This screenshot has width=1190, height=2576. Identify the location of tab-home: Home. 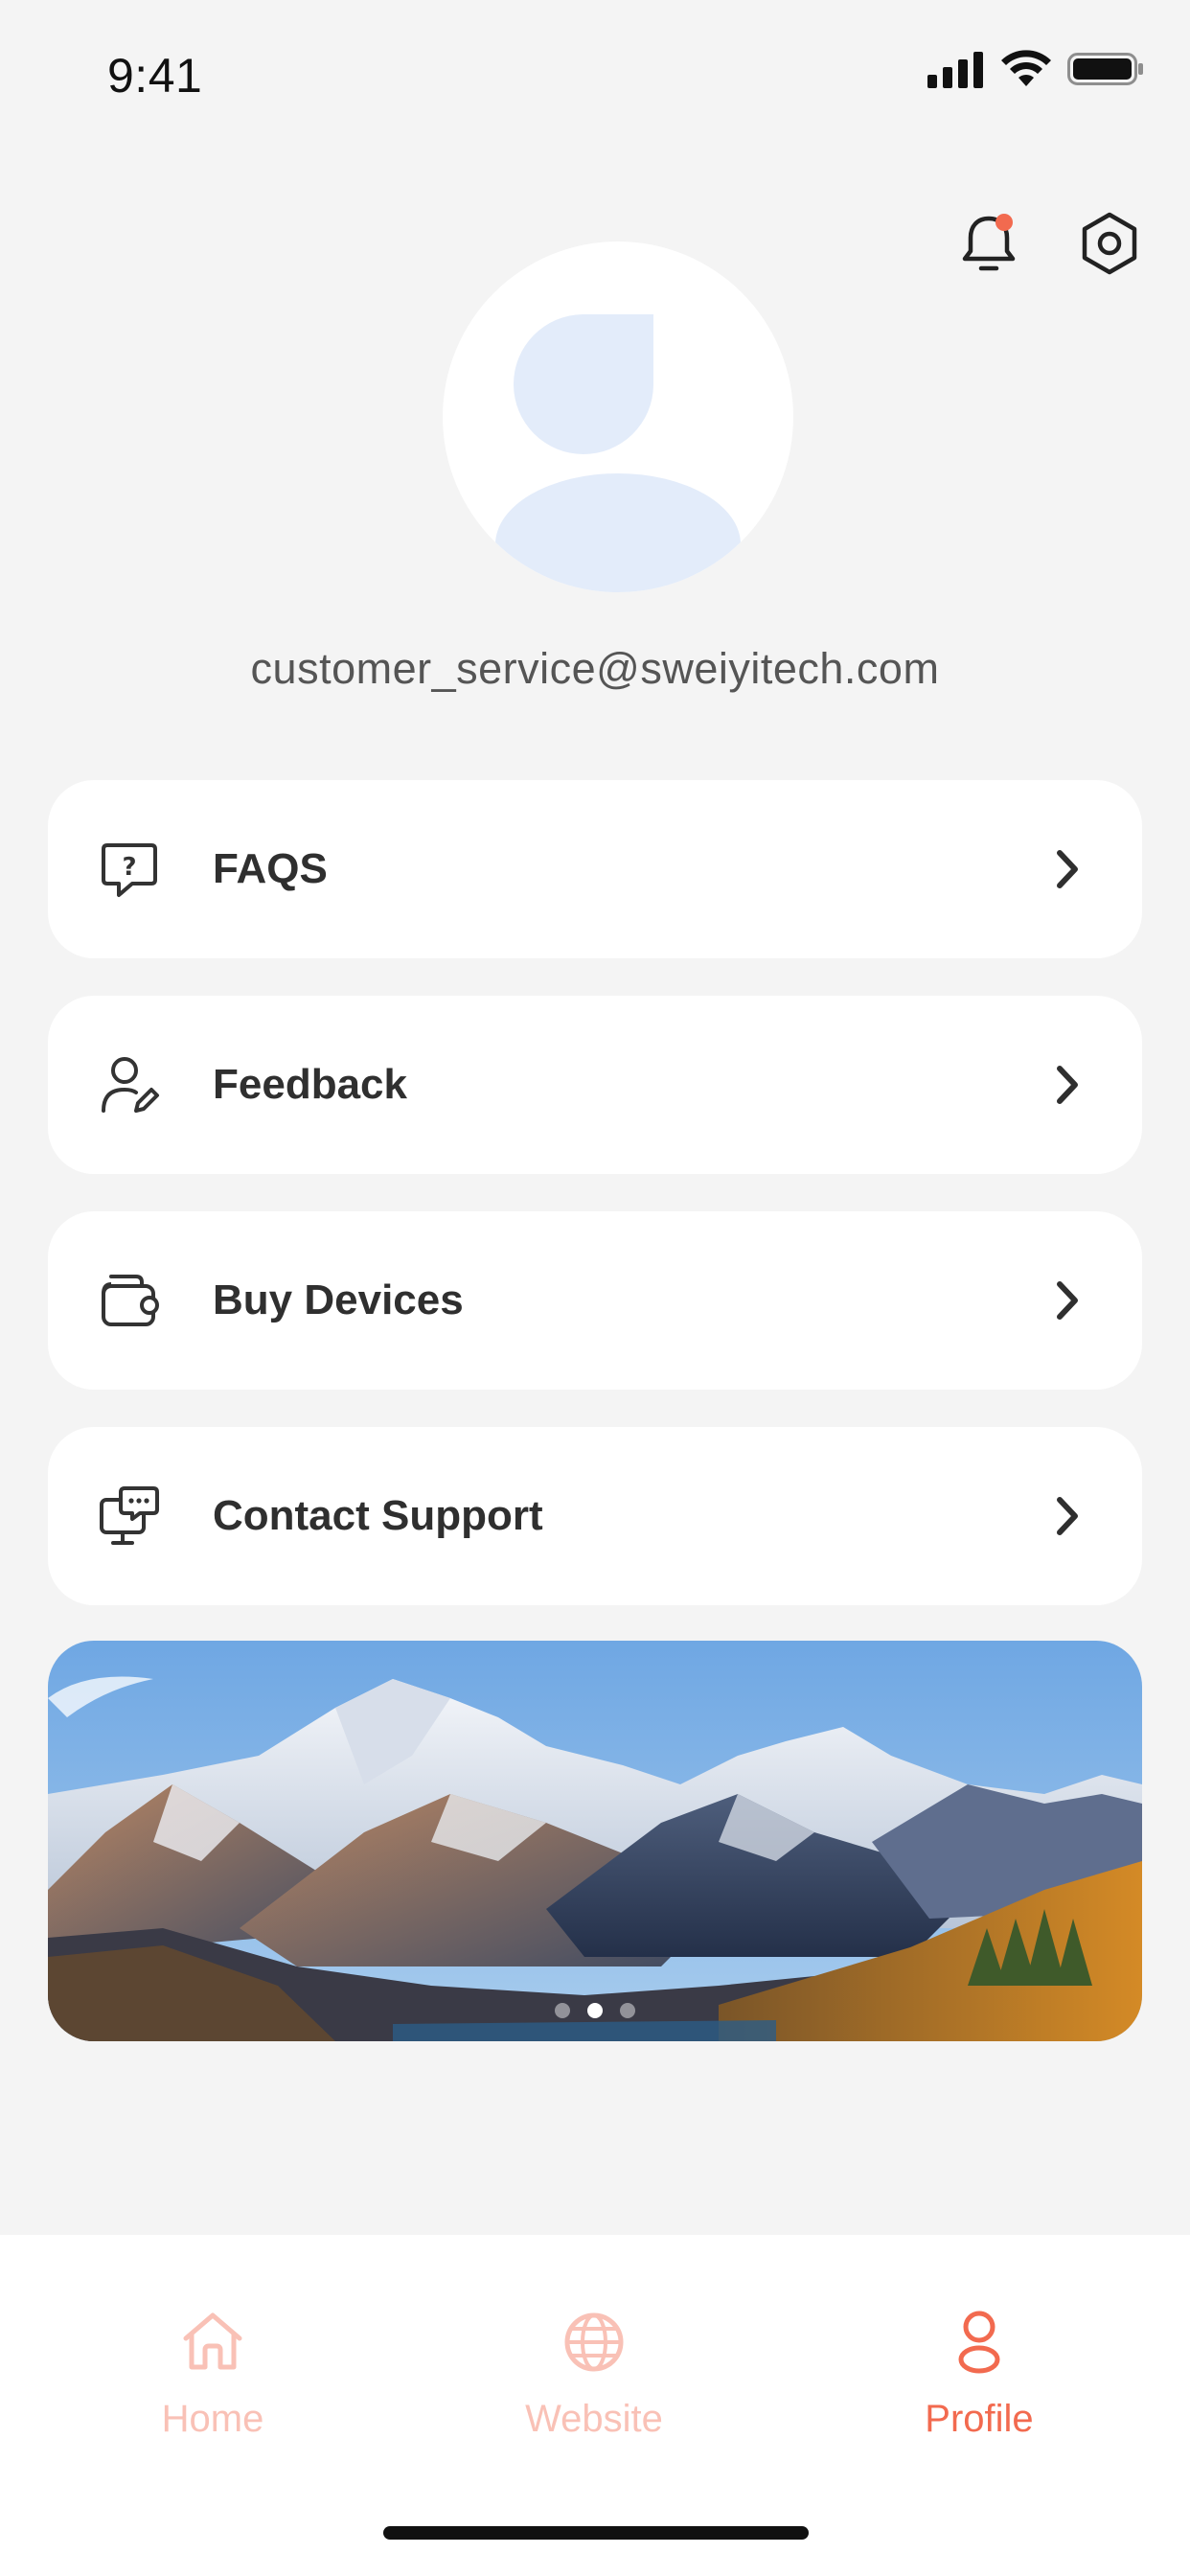
(213, 2373).